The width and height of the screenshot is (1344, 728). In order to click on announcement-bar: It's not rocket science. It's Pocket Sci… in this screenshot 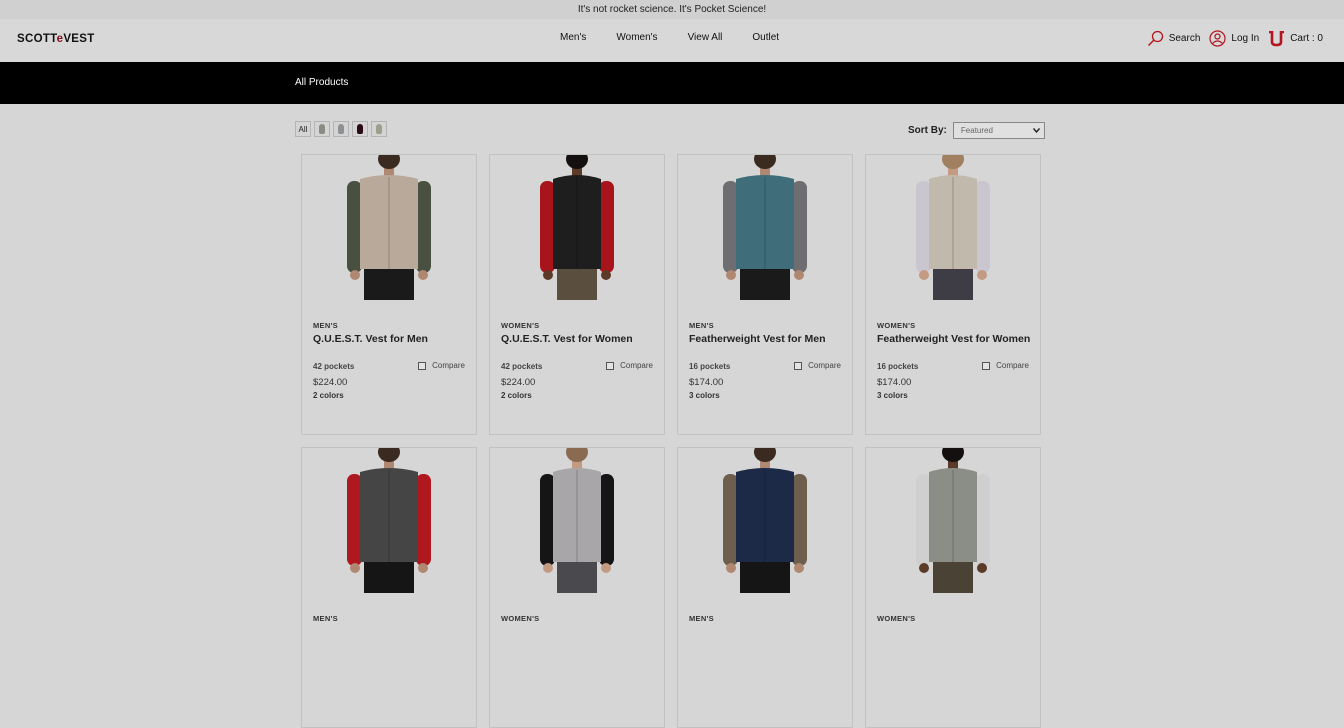, I will do `click(672, 9)`.